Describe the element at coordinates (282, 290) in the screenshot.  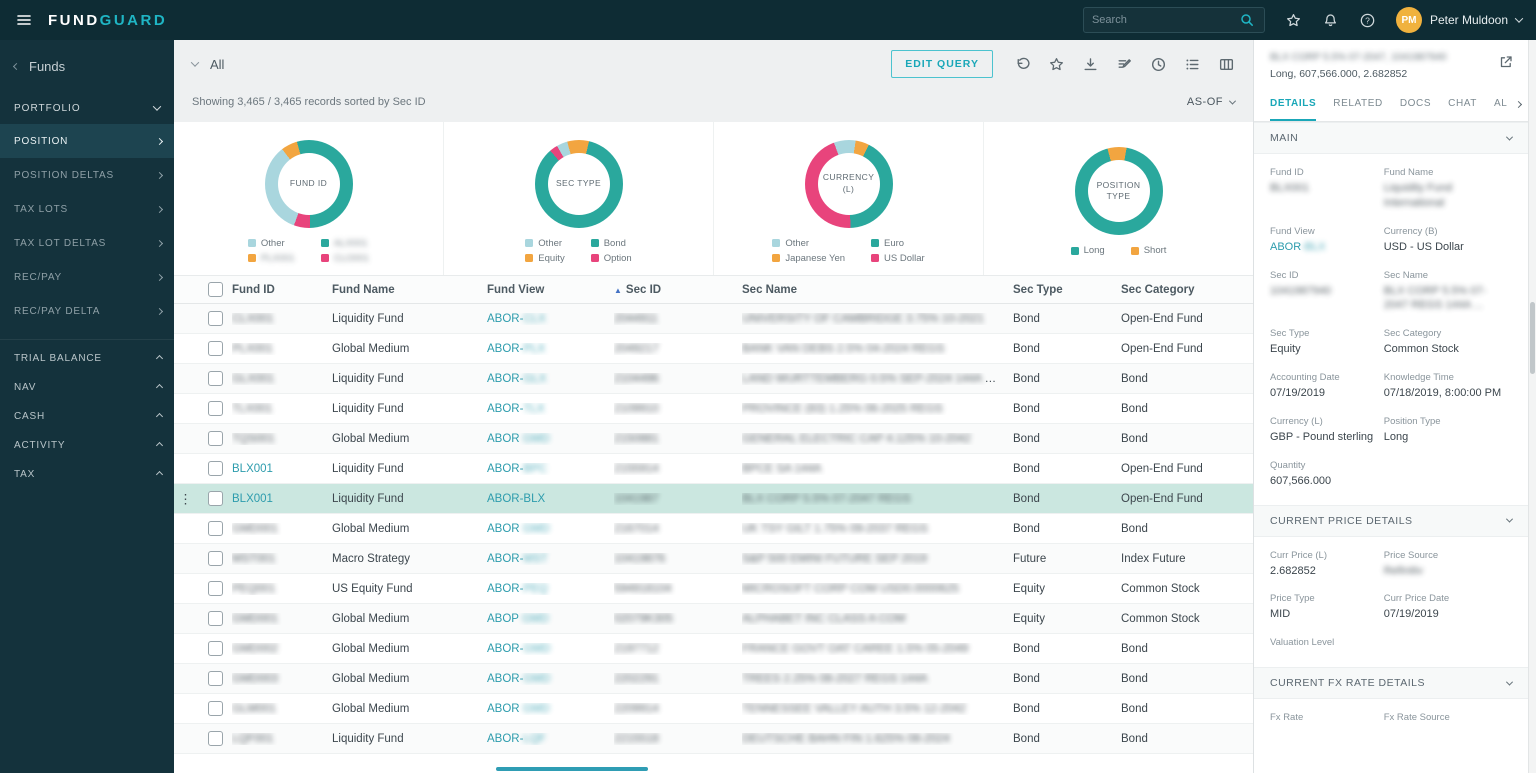
I see `column-header-fund_id: Fund ID` at that location.